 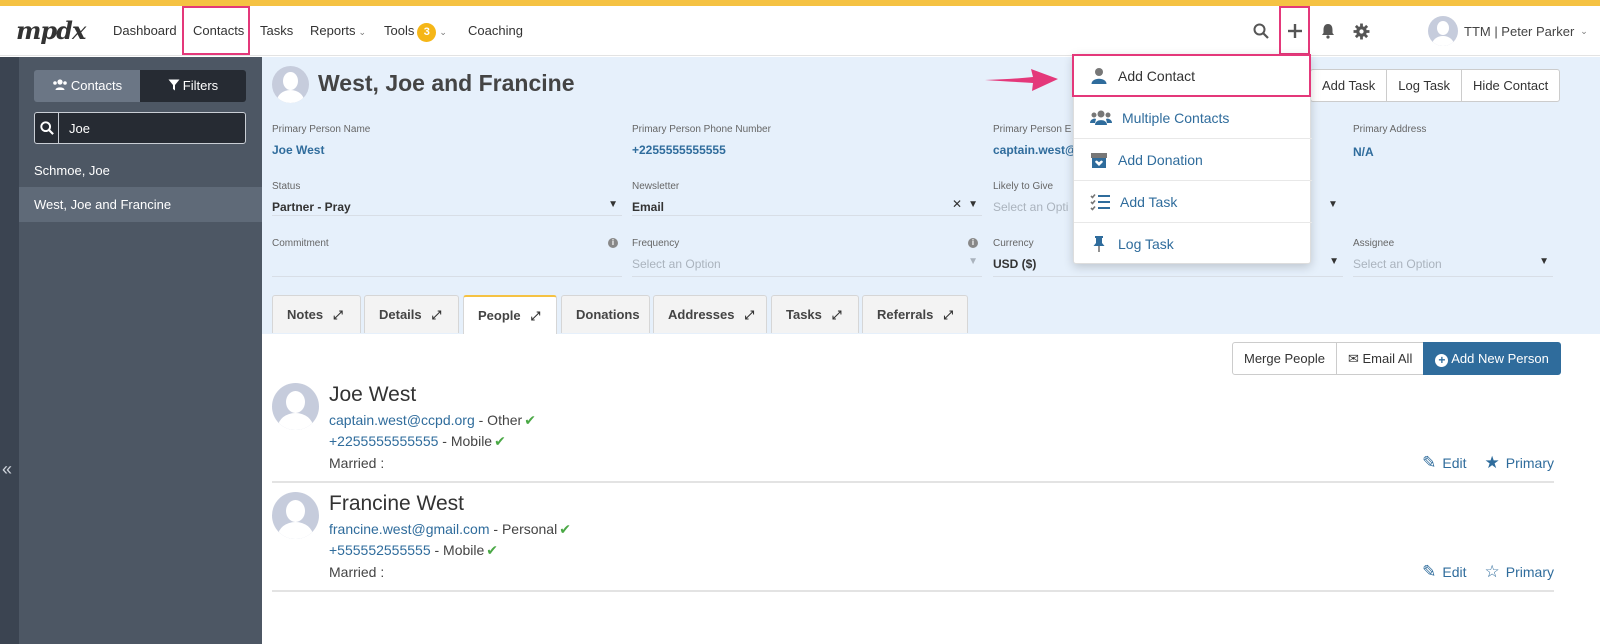 I want to click on field-frequency: Frequency i Select an Option ▼, so click(x=807, y=257).